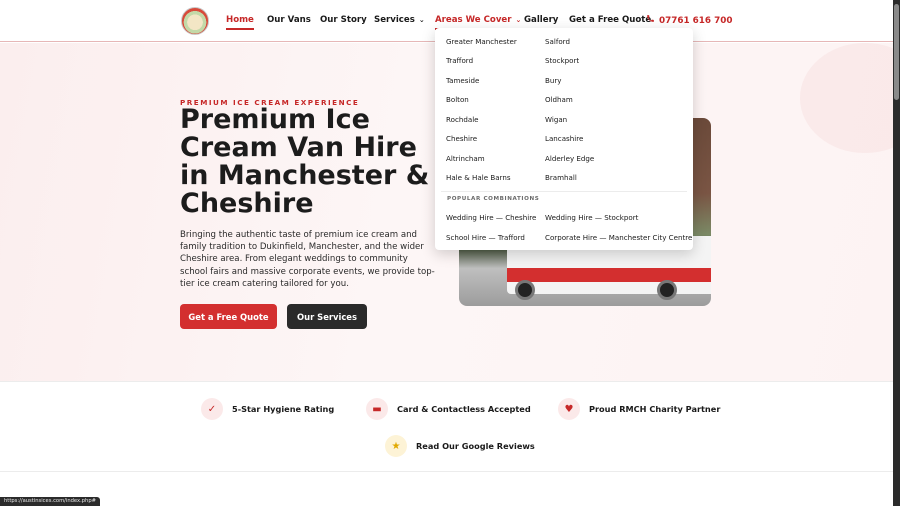  What do you see at coordinates (475, 446) in the screenshot?
I see `trust-badge-label: Read Our Google Reviews` at bounding box center [475, 446].